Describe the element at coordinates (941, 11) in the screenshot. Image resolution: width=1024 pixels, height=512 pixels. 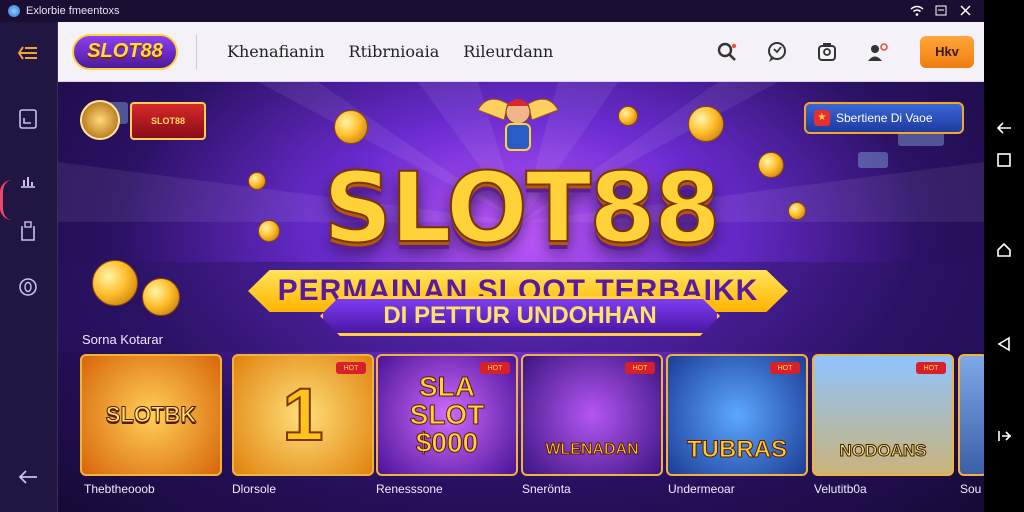
I see `window-restore-icon` at that location.